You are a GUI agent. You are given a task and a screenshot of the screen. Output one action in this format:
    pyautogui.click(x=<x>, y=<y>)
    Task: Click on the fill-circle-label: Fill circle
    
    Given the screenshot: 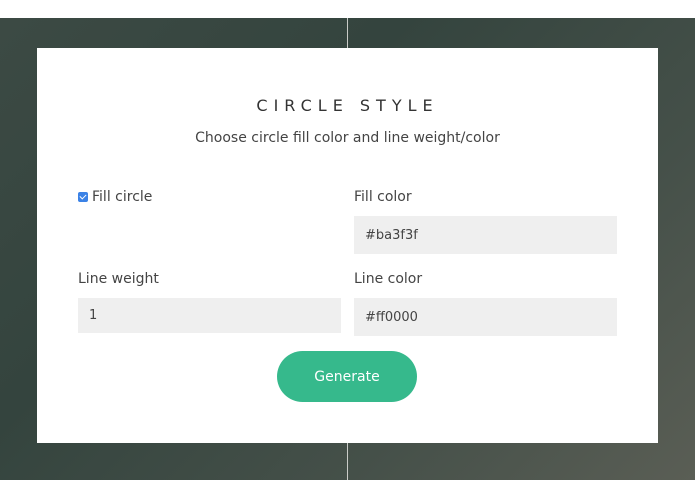 What is the action you would take?
    pyautogui.click(x=122, y=197)
    